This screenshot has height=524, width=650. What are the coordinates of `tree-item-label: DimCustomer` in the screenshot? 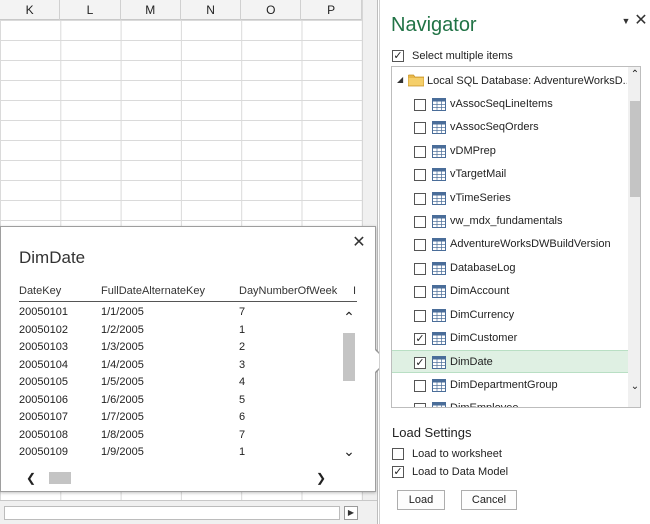 It's located at (484, 338).